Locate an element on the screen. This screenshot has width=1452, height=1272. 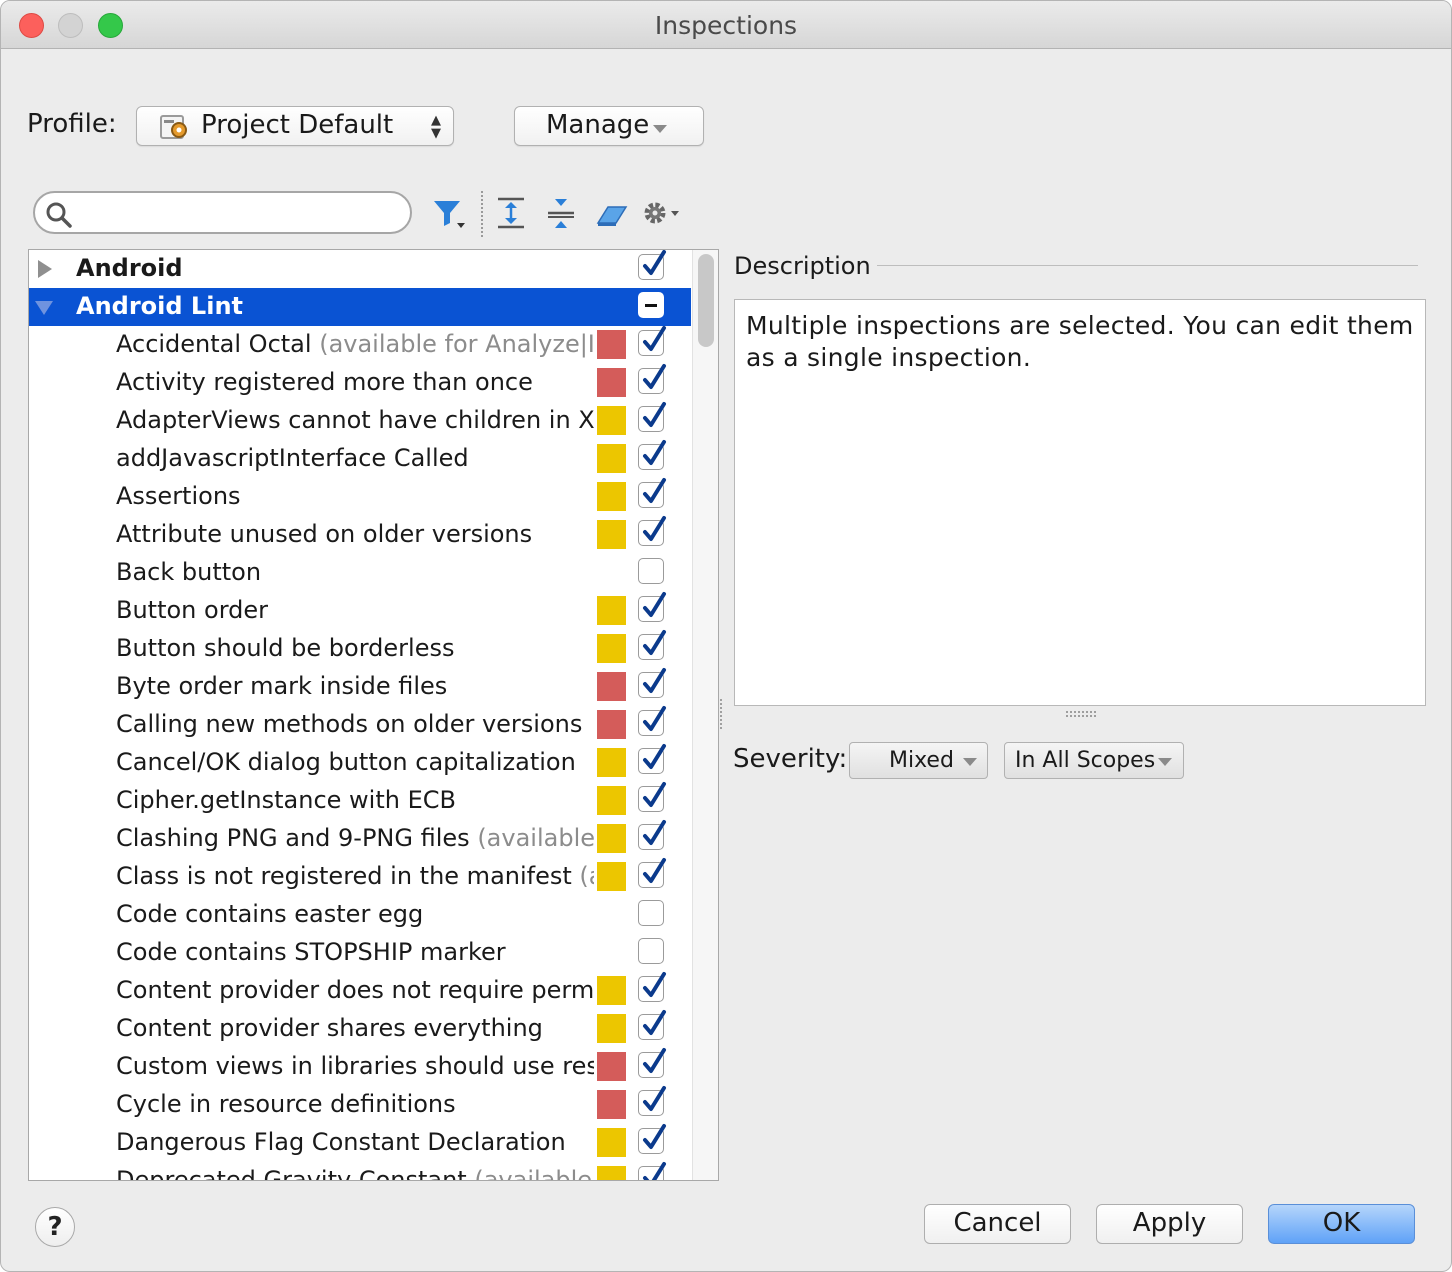
group-checkbox is located at coordinates (652, 265).